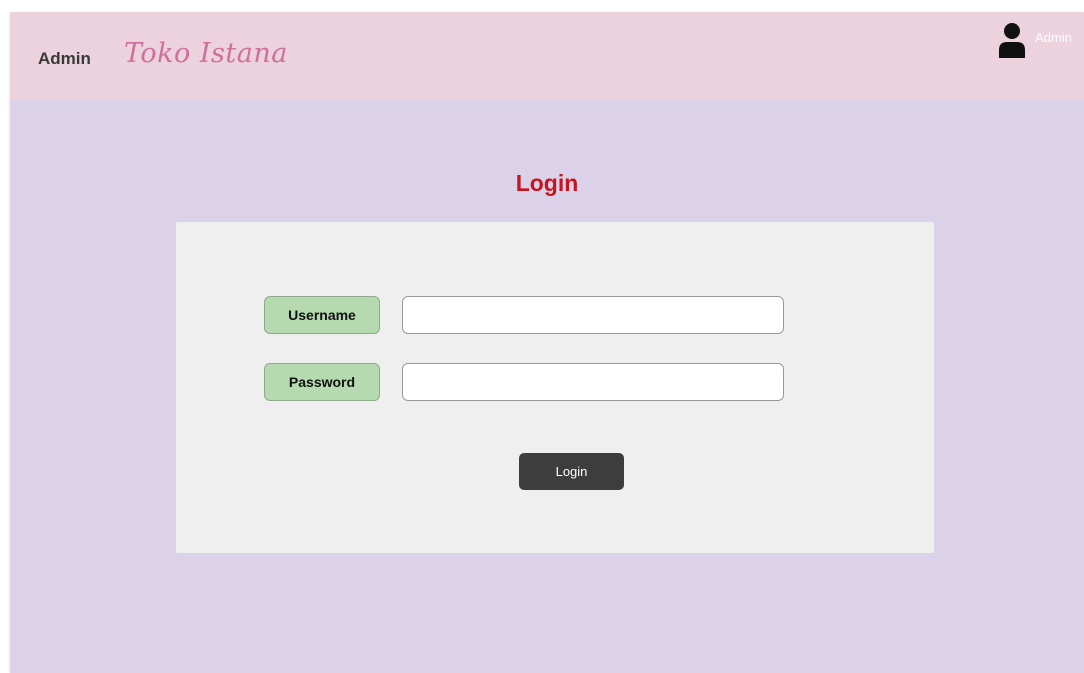  What do you see at coordinates (322, 315) in the screenshot?
I see `username-label: Username` at bounding box center [322, 315].